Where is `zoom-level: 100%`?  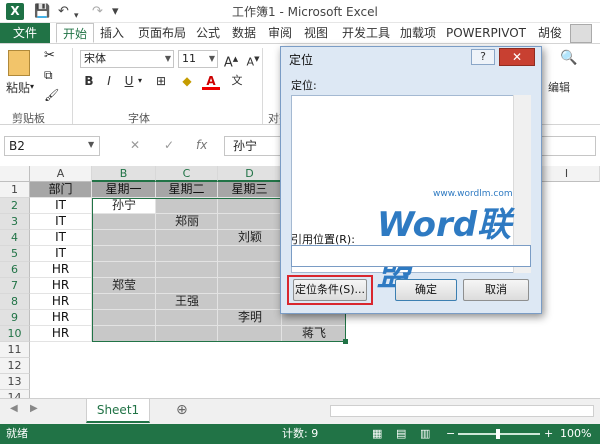
zoom-level: 100% is located at coordinates (575, 434).